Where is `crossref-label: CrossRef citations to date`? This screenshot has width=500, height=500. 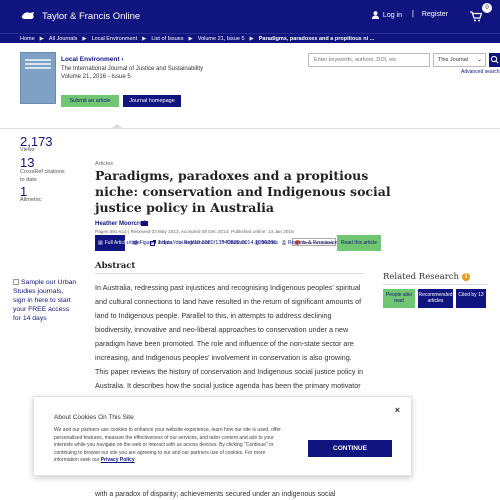
crossref-label: CrossRef citations to date is located at coordinates (42, 176).